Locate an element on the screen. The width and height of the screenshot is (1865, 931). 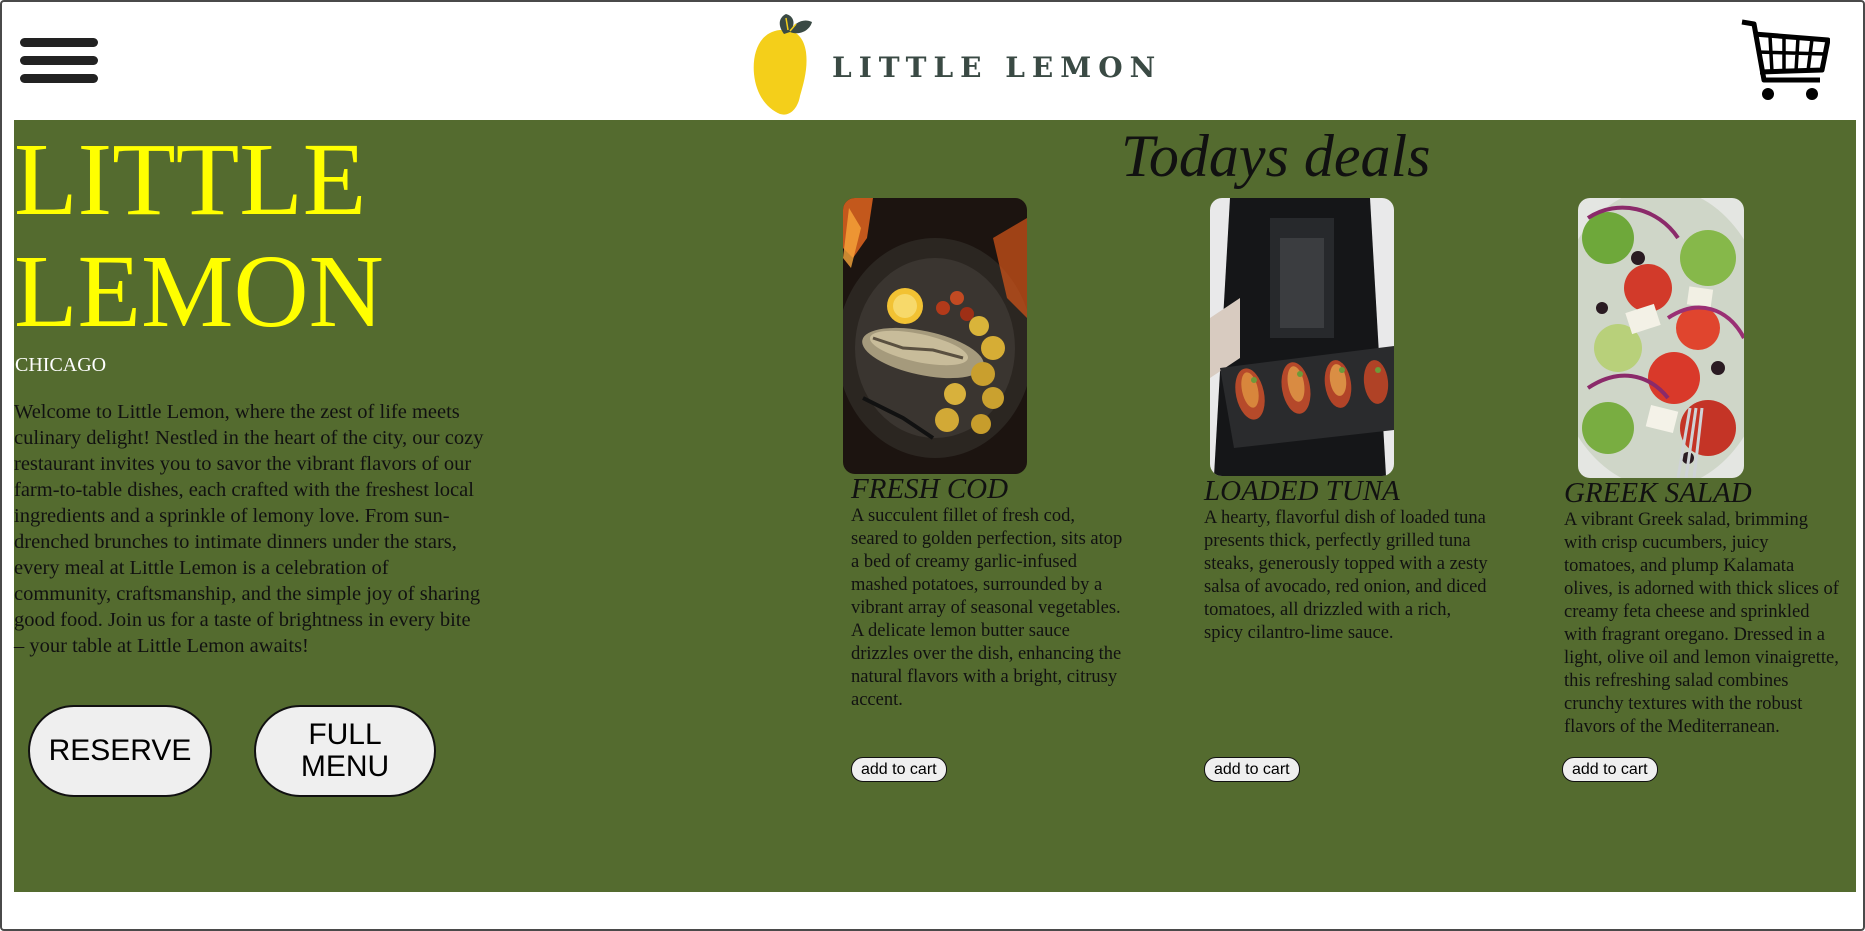
site-logo: LITTLE LEMON is located at coordinates (956, 64).